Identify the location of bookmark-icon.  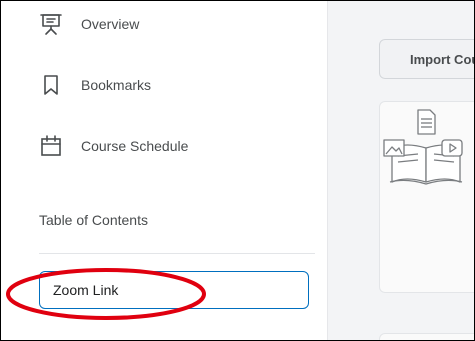
(51, 85).